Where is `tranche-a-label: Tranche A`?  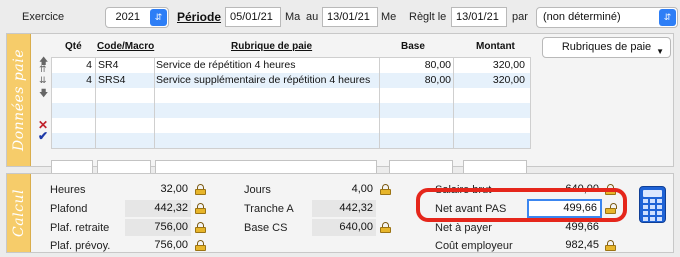
tranche-a-label: Tranche A is located at coordinates (269, 209).